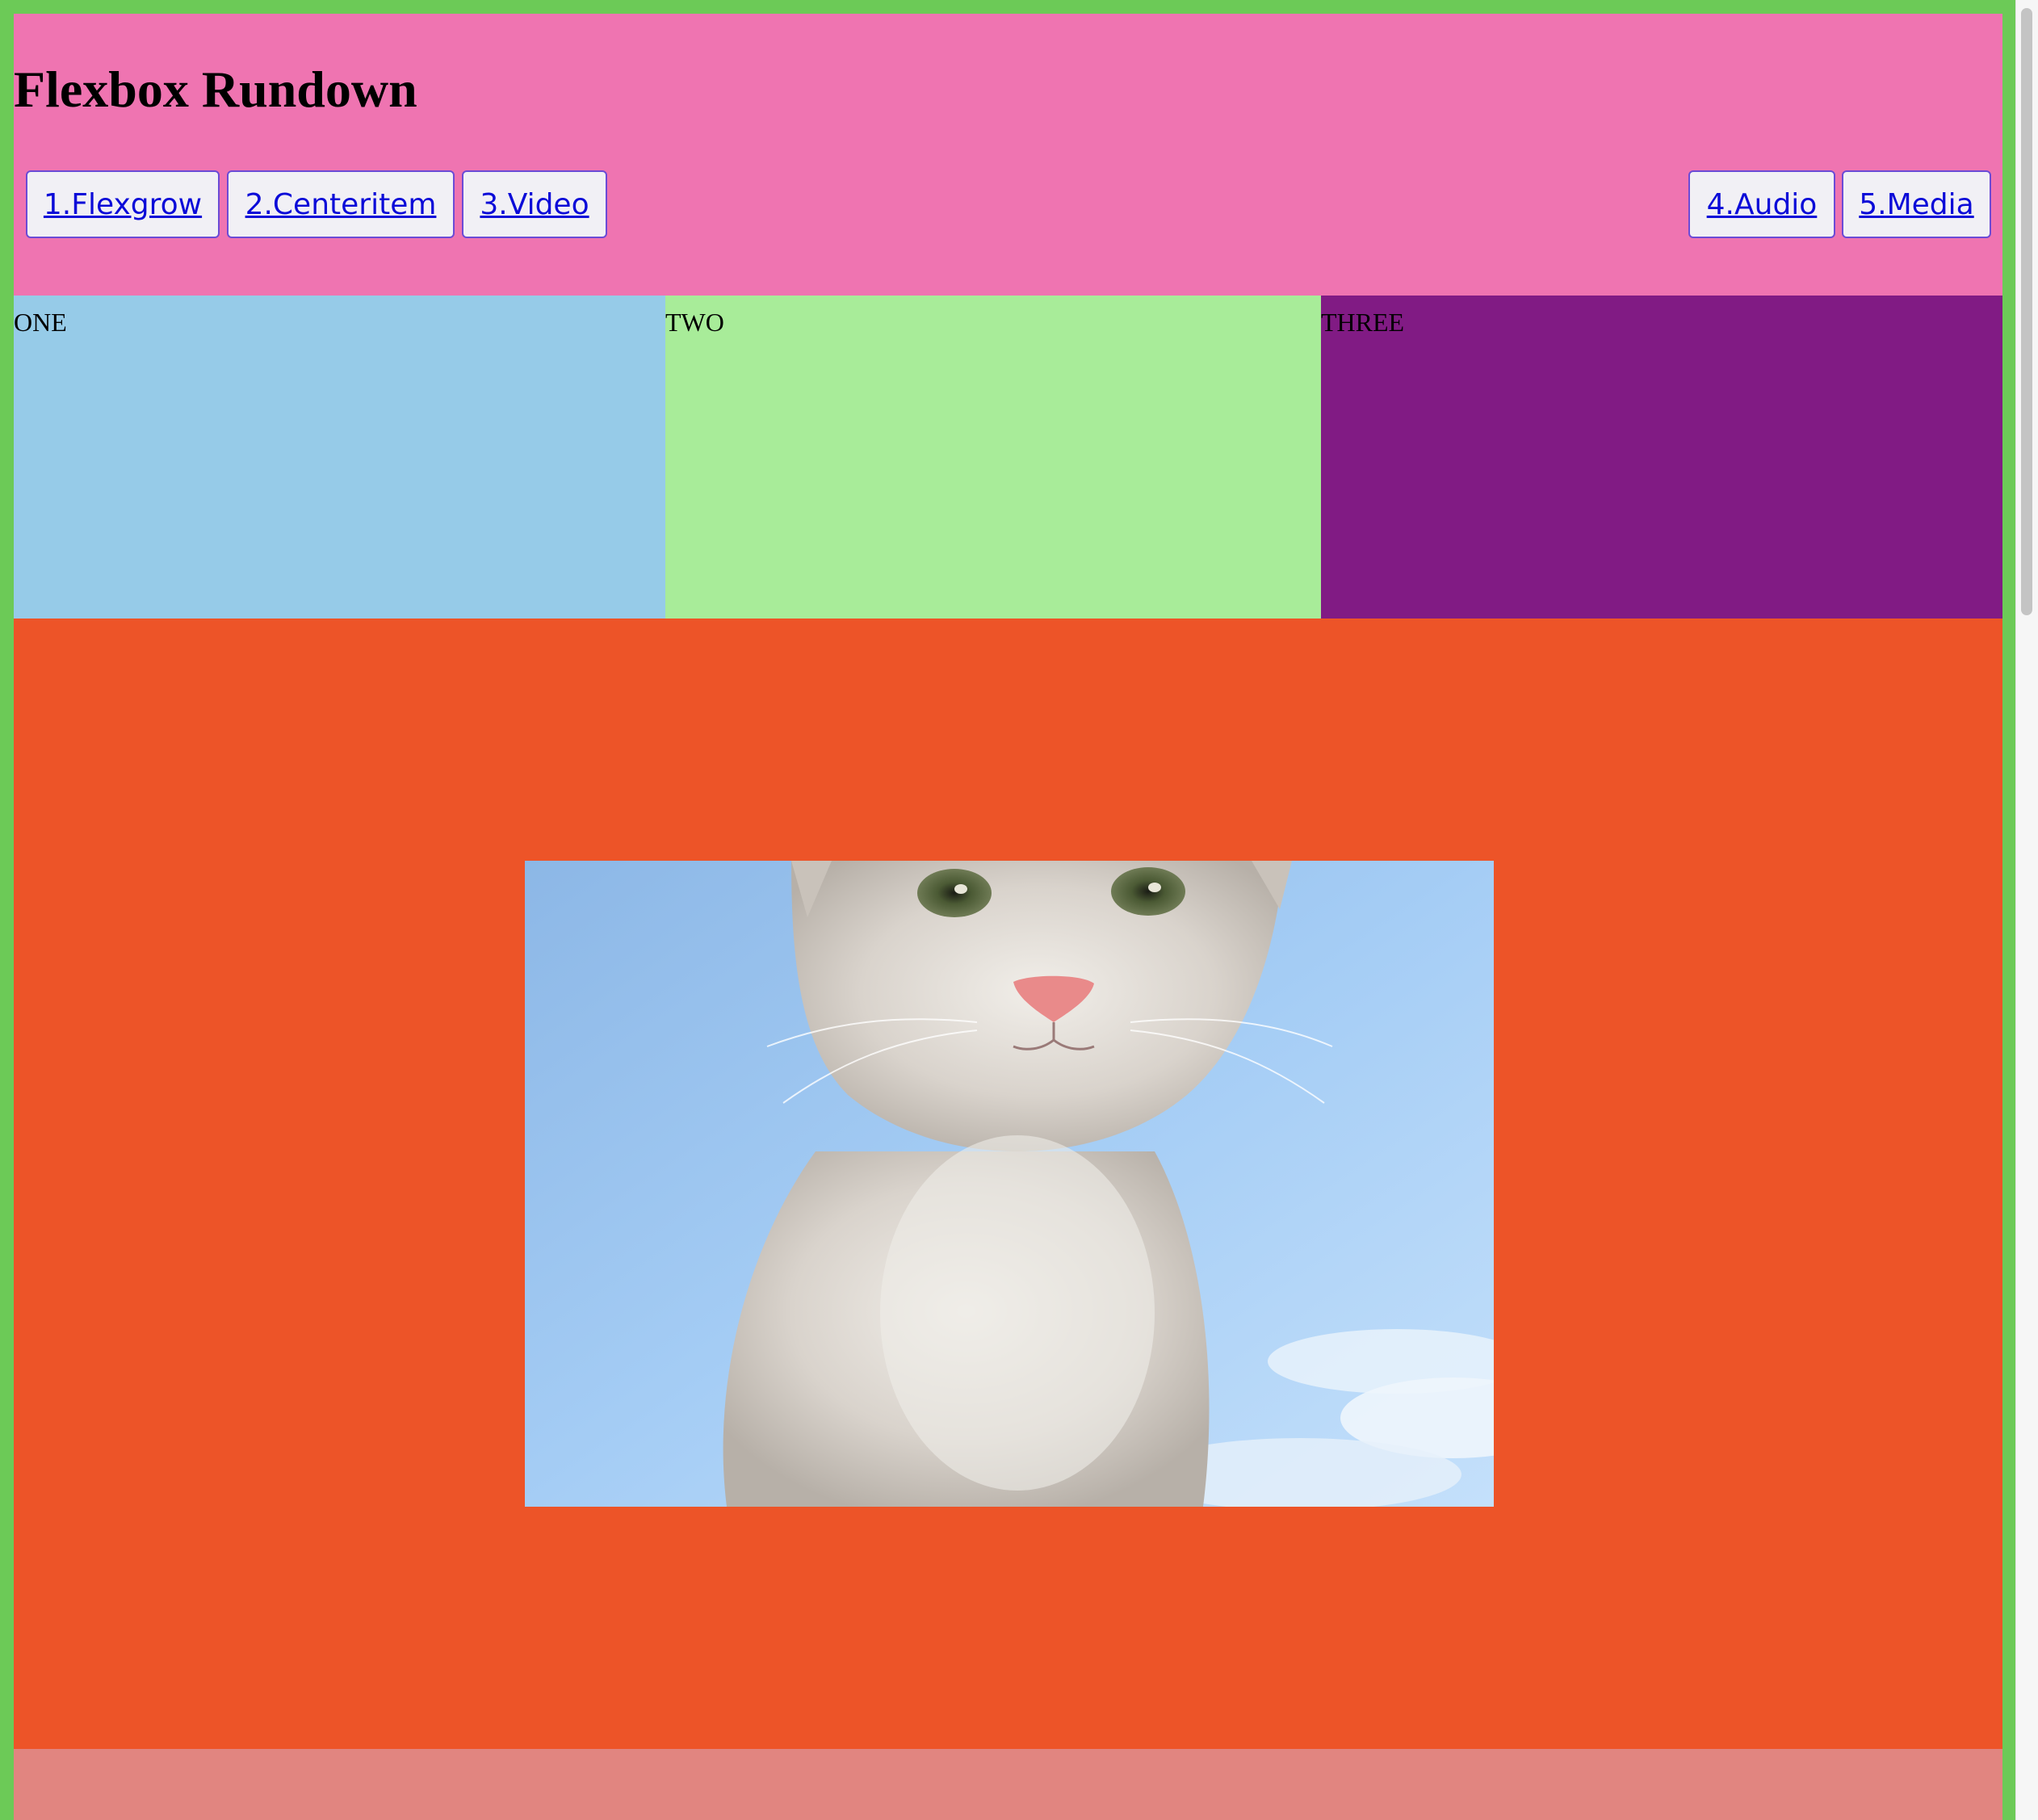  Describe the element at coordinates (1761, 204) in the screenshot. I see `nav-link-audio: 4.Audio` at that location.